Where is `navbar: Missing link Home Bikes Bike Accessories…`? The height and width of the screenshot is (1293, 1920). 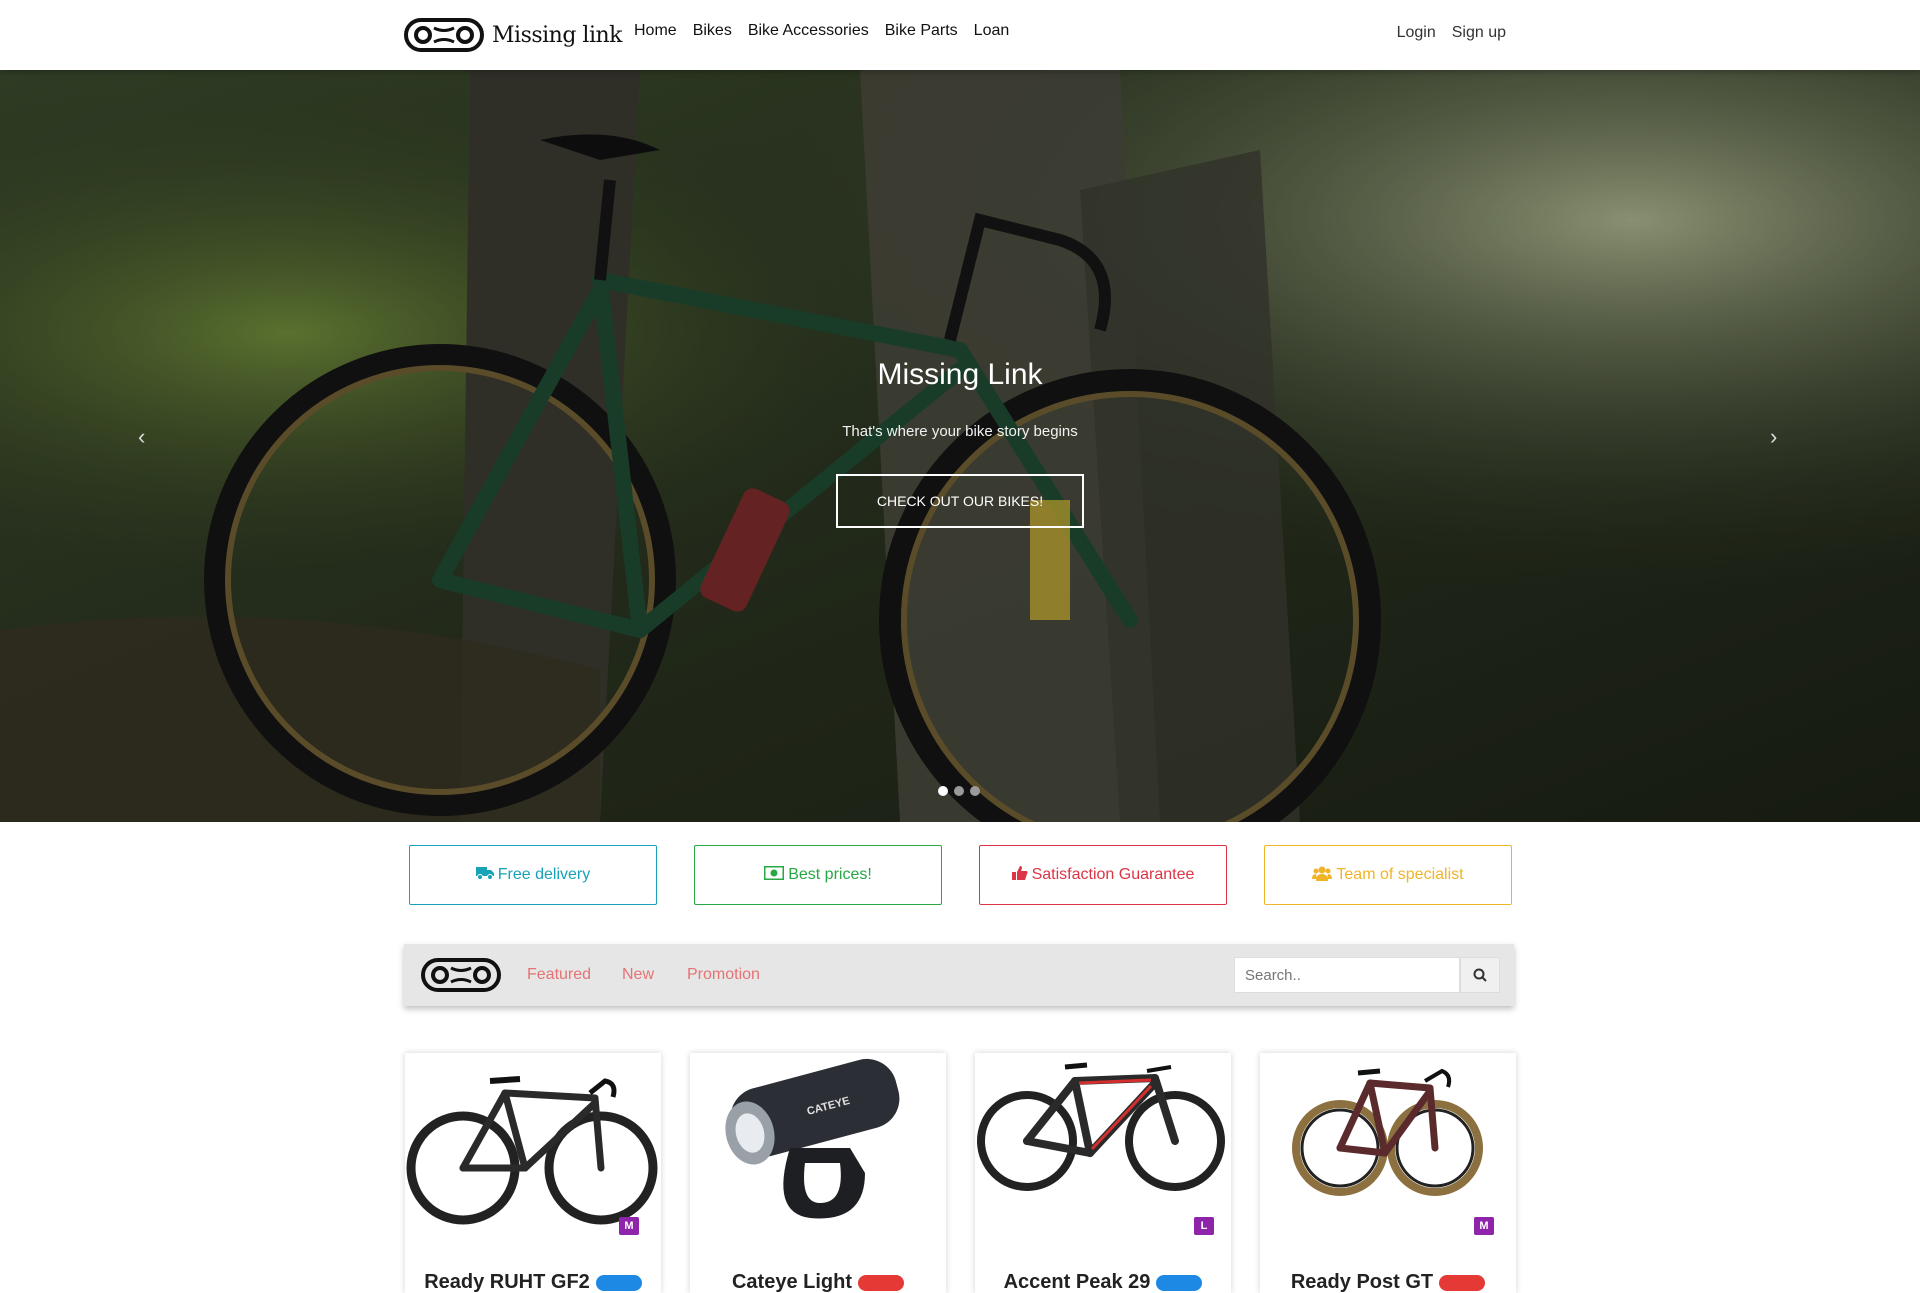 navbar: Missing link Home Bikes Bike Accessories… is located at coordinates (960, 35).